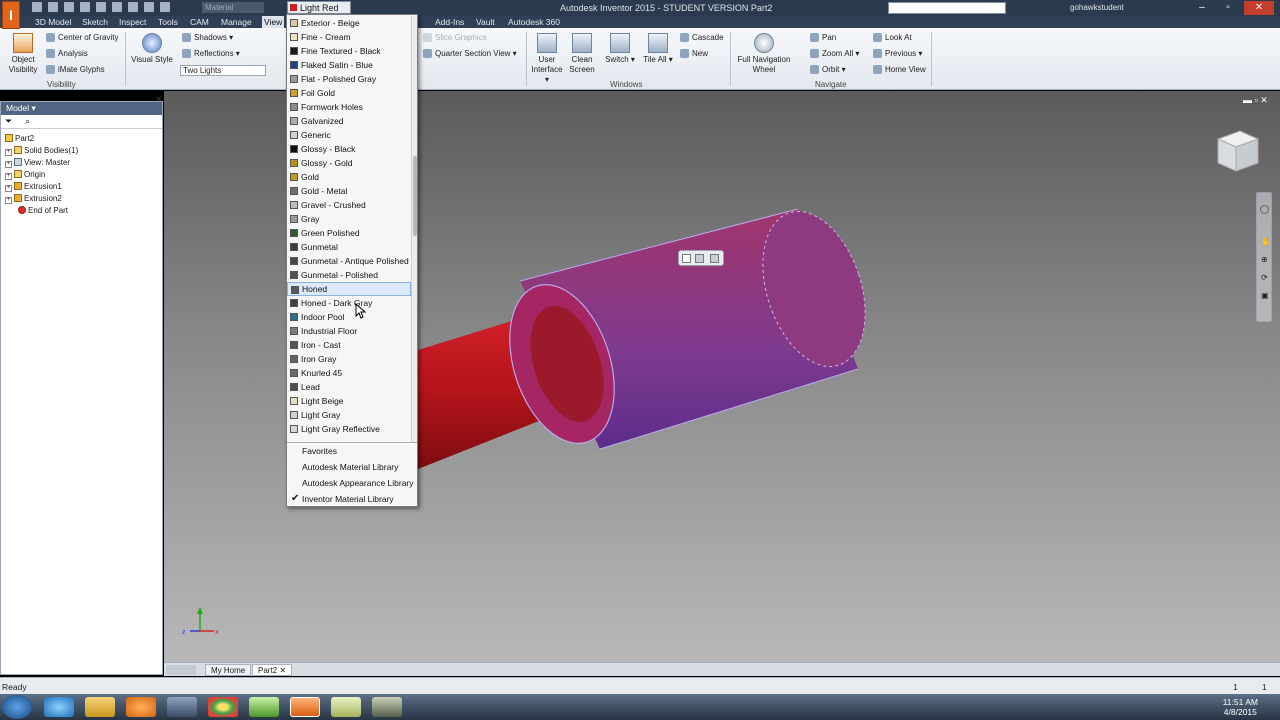  I want to click on file-explorer-icon, so click(100, 707).